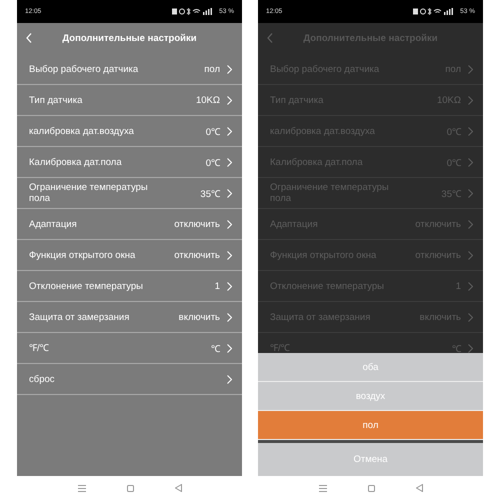  What do you see at coordinates (75, 162) in the screenshot?
I see `setting-label: Калибровка дат.пола` at bounding box center [75, 162].